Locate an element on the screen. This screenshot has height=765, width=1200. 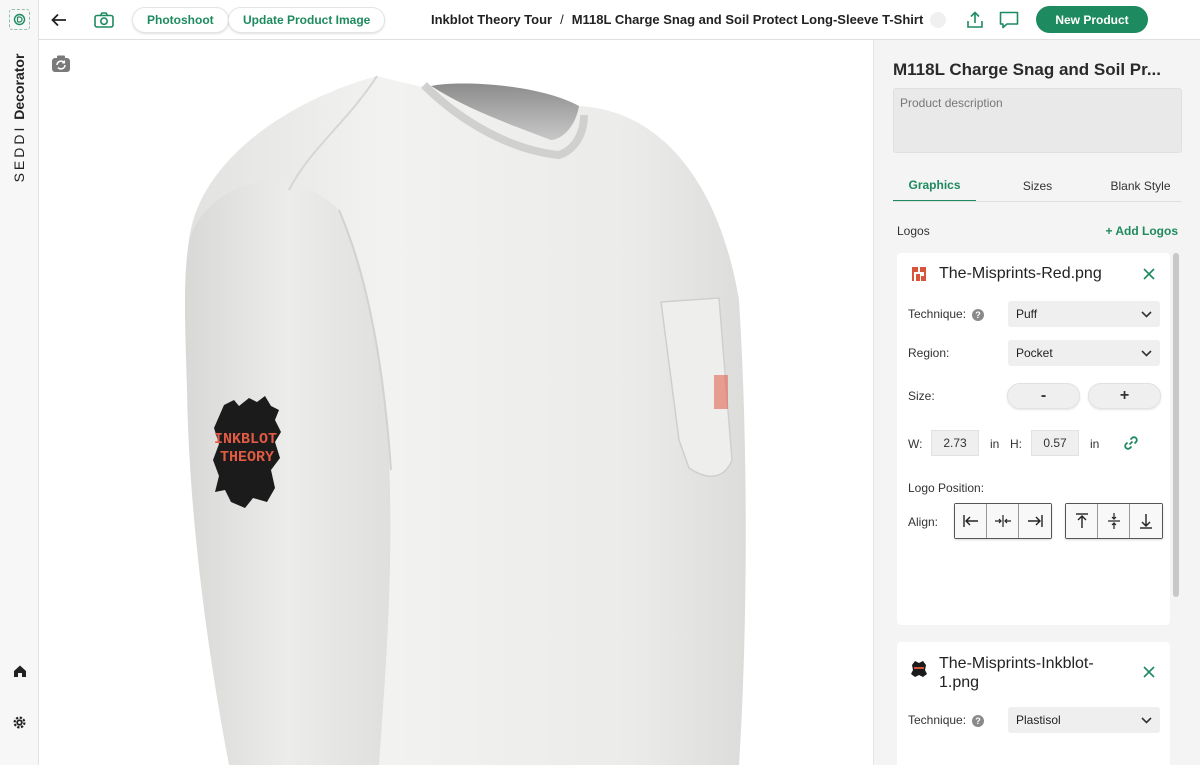
app-logo-icon is located at coordinates (19, 19).